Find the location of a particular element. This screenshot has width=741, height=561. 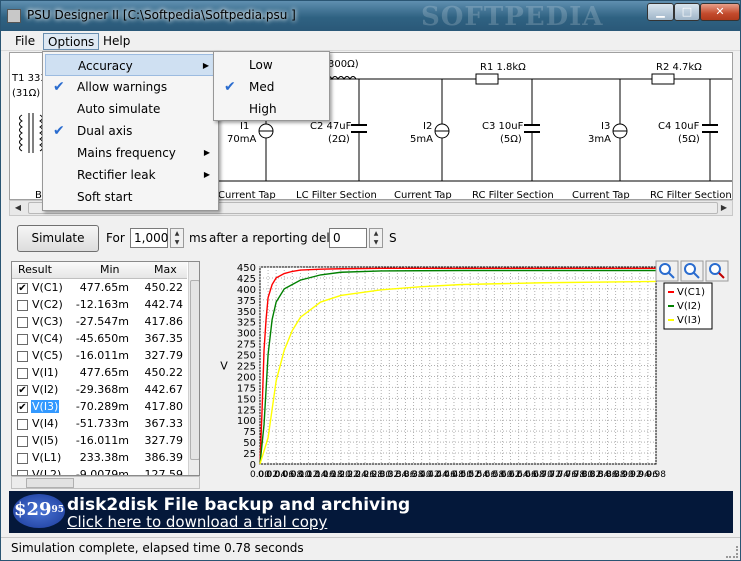

close-button: ✕ is located at coordinates (720, 12).